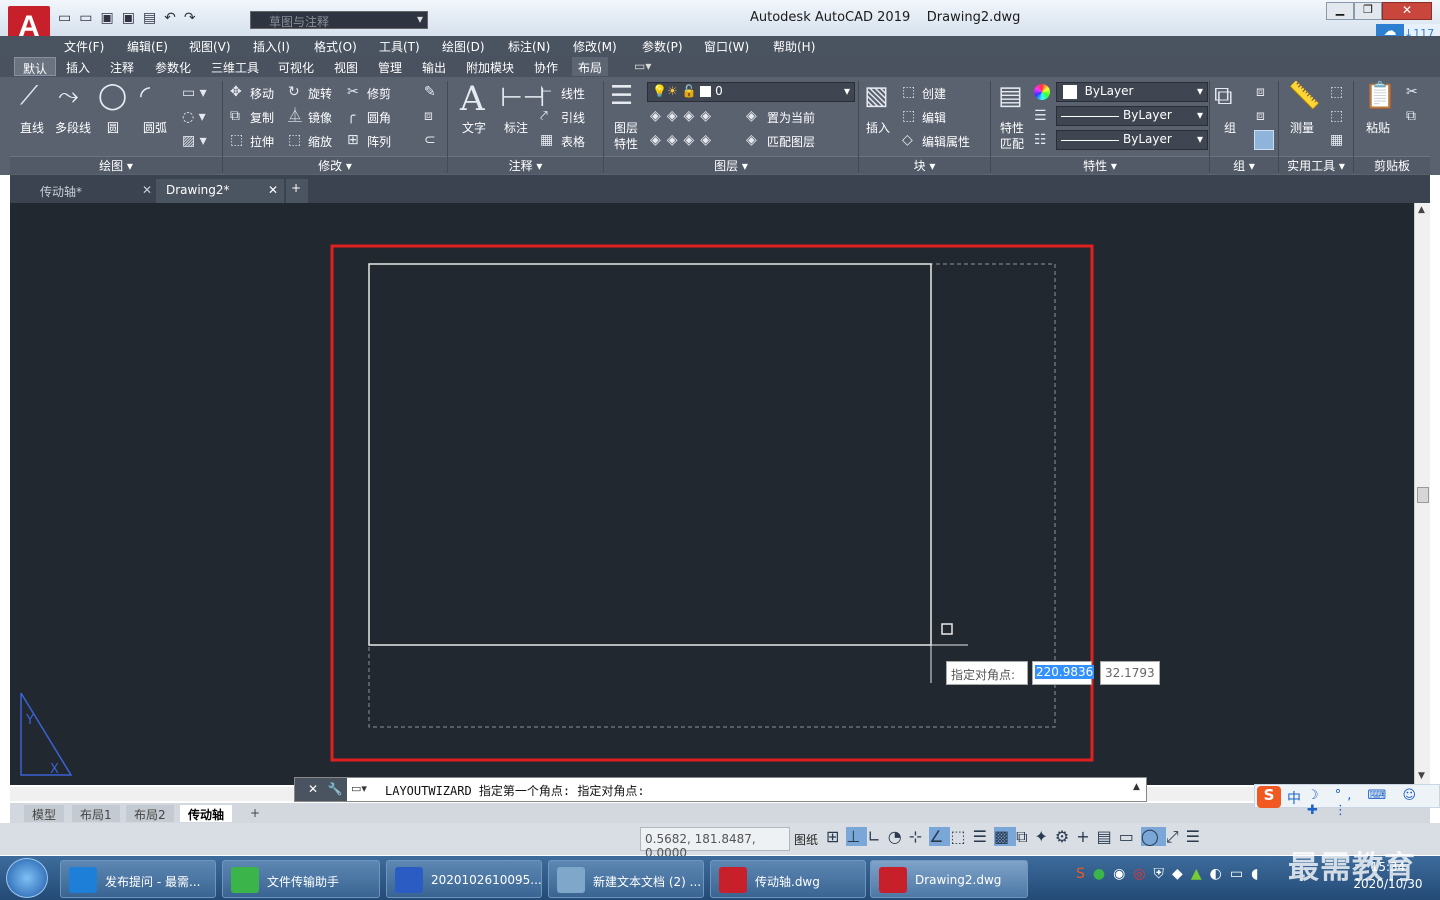  Describe the element at coordinates (949, 879) in the screenshot. I see `taskbar-item-autocad-drawing2: Drawing2.dwg` at that location.